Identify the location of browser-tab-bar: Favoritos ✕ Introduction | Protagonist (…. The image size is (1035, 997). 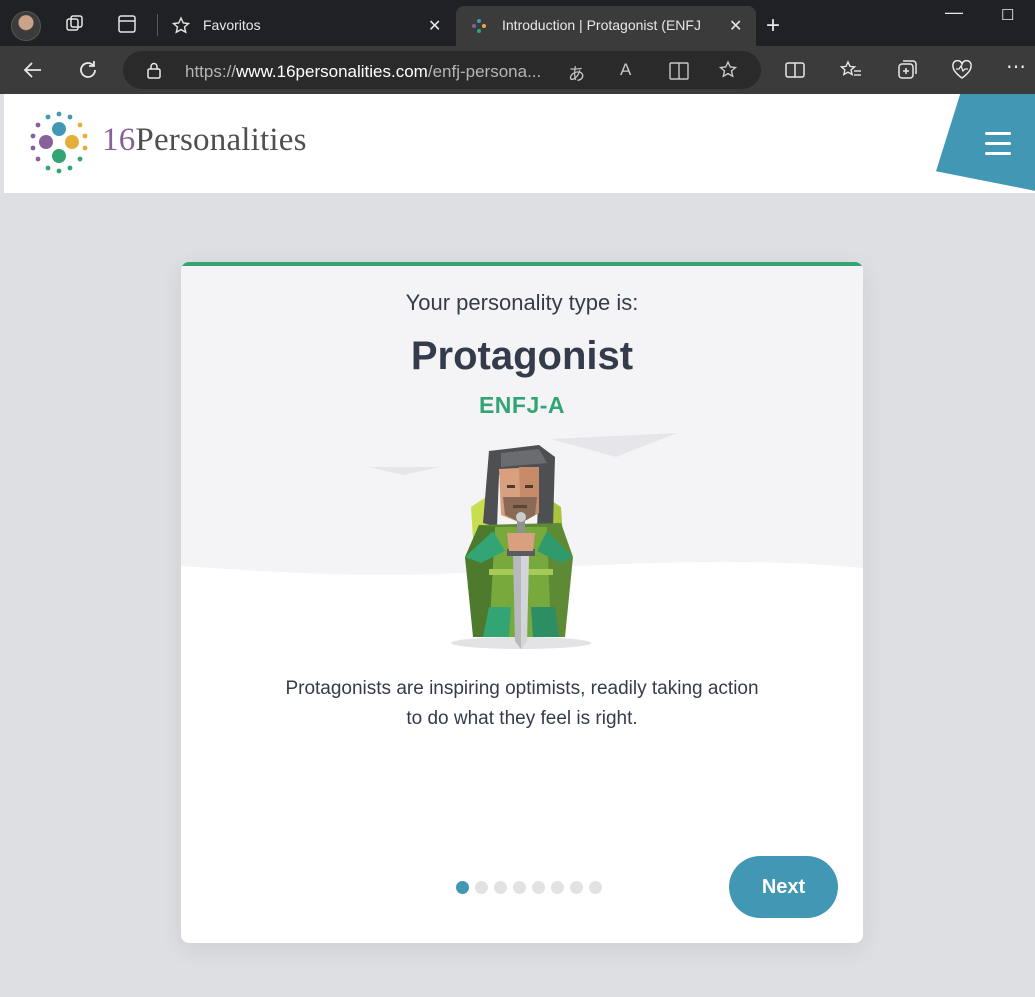
(517, 23).